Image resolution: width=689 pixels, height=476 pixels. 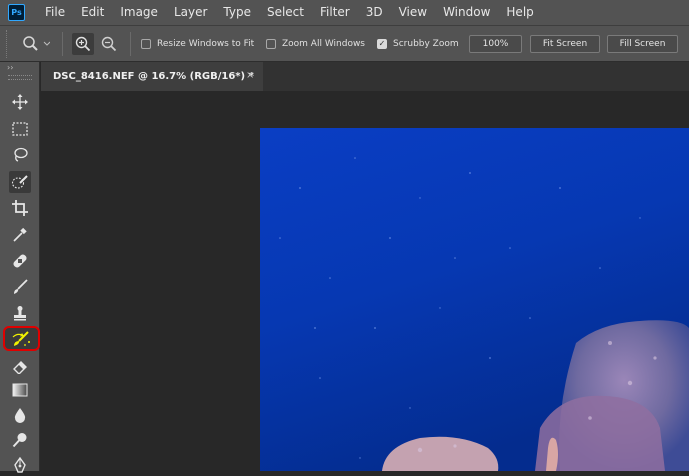 I want to click on clone-stamp-tool, so click(x=20, y=313).